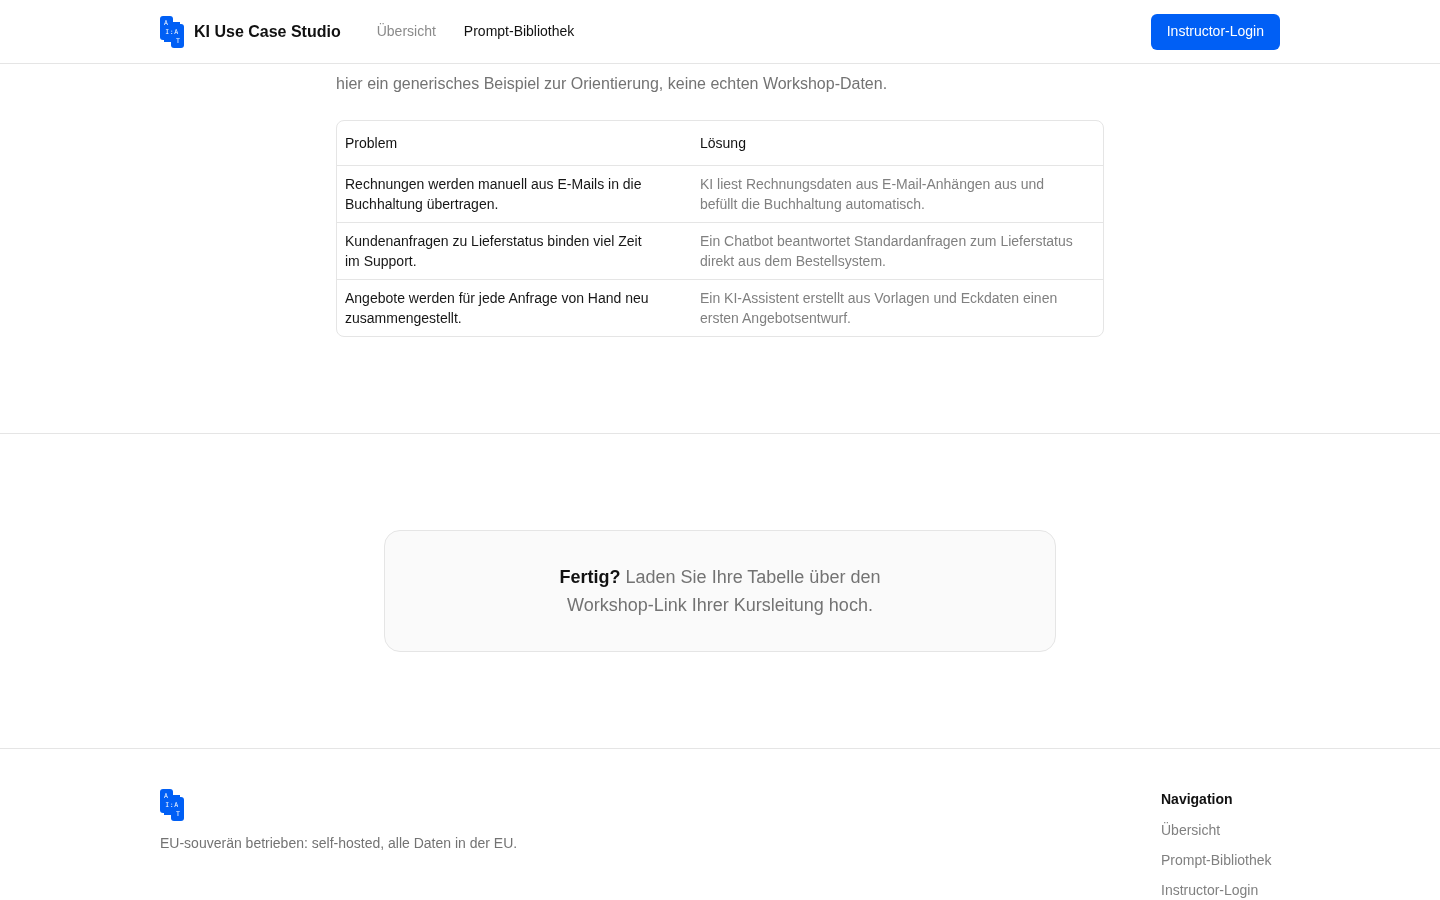 This screenshot has height=900, width=1440. What do you see at coordinates (339, 843) in the screenshot?
I see `footer-tagline: EU-souverän betrieben: self-hosted, alle Daten in der EU.` at bounding box center [339, 843].